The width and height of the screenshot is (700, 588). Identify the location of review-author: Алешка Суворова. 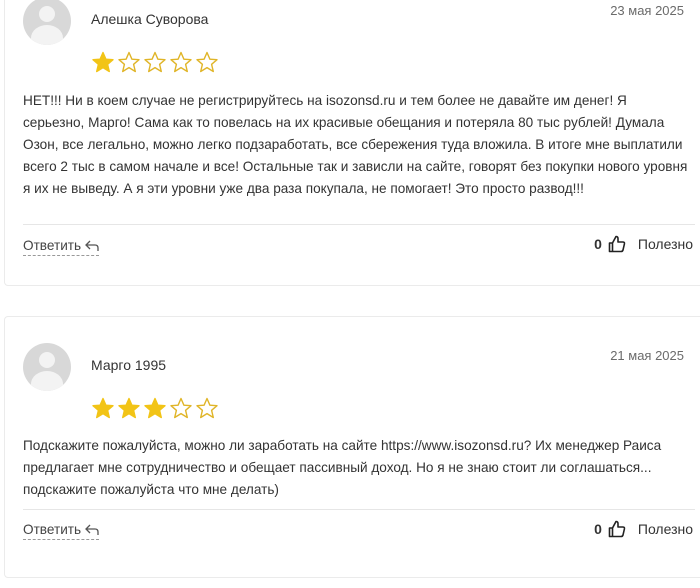
(150, 19).